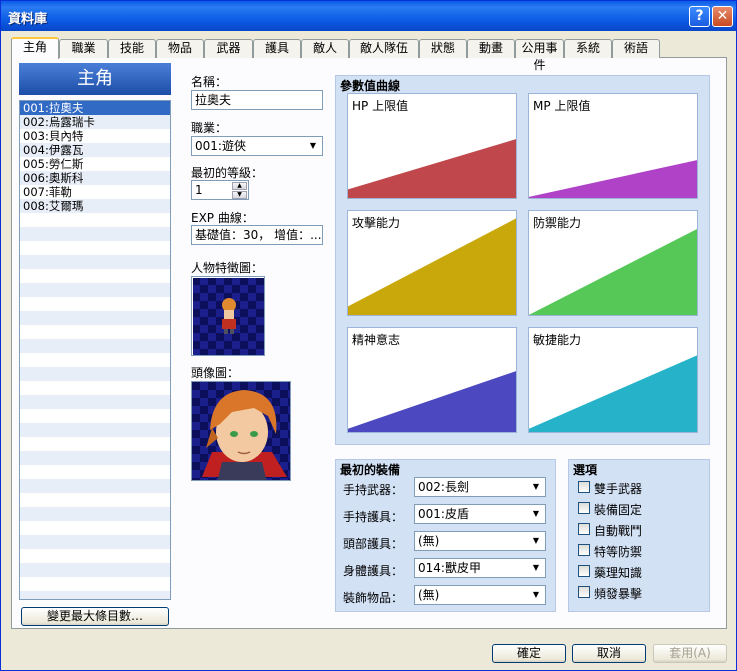 Image resolution: width=737 pixels, height=671 pixels. What do you see at coordinates (618, 594) in the screenshot?
I see `option-label: 頻發暴擊` at bounding box center [618, 594].